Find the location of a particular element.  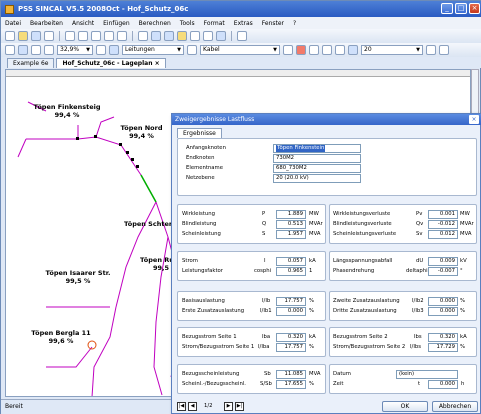

menu-einfuegen: Einfügen is located at coordinates (116, 23).